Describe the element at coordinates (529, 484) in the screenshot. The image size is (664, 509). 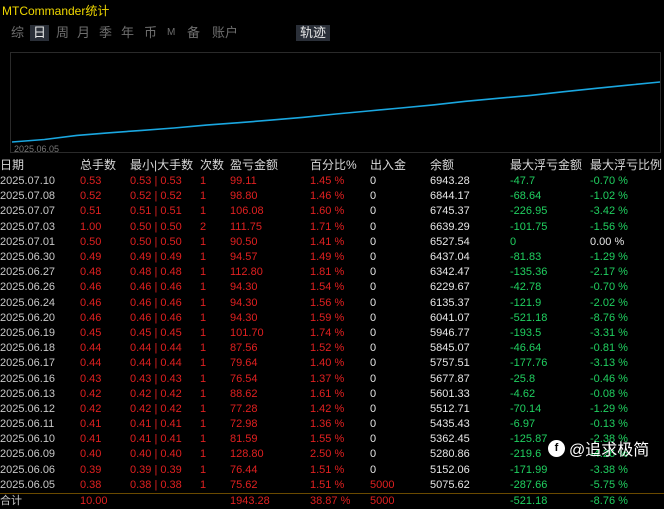
I see `cell-max-drawdown-amount: -287.66` at that location.